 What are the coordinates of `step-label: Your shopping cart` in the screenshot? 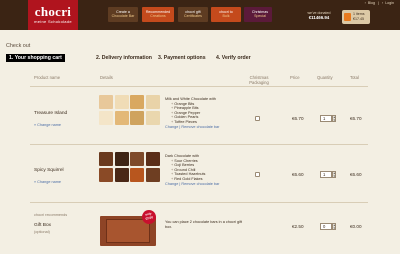 It's located at (38, 58).